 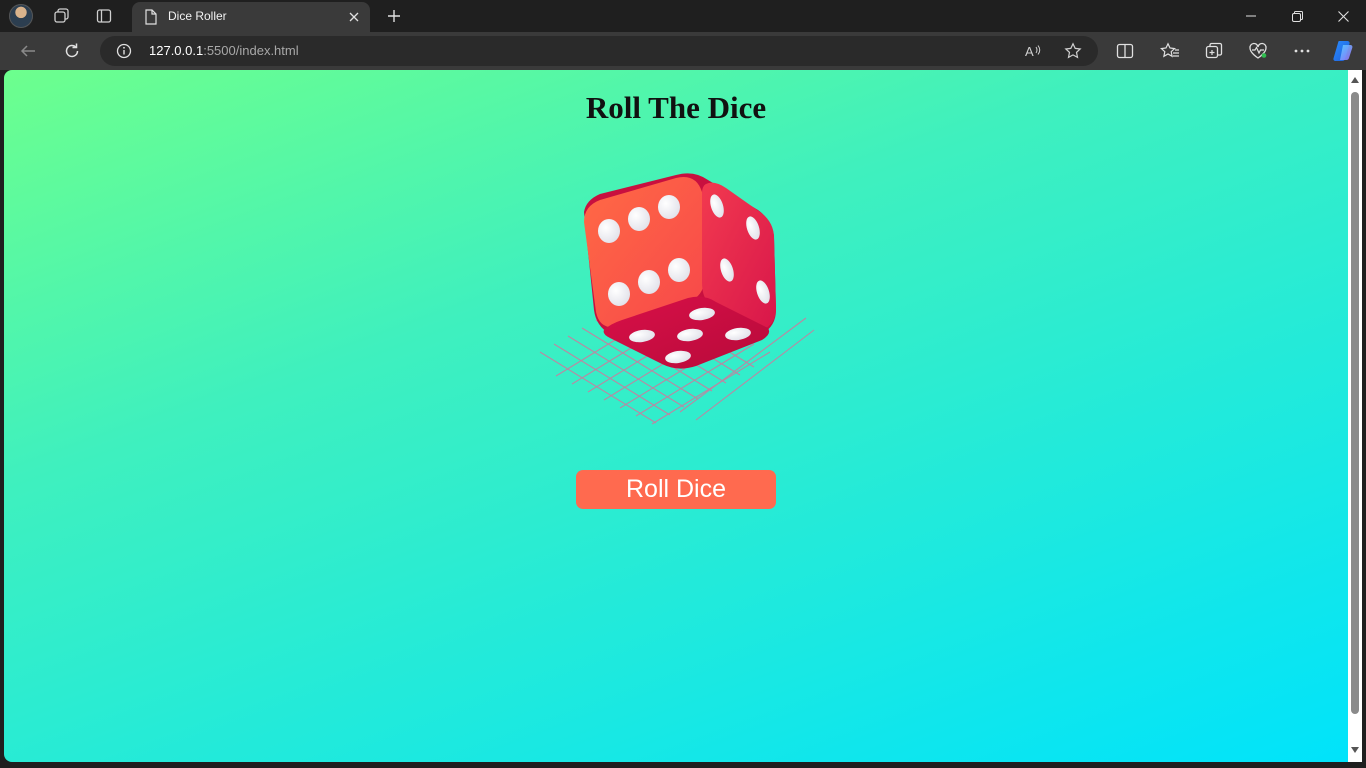 I want to click on favorites-icon, so click(x=1170, y=51).